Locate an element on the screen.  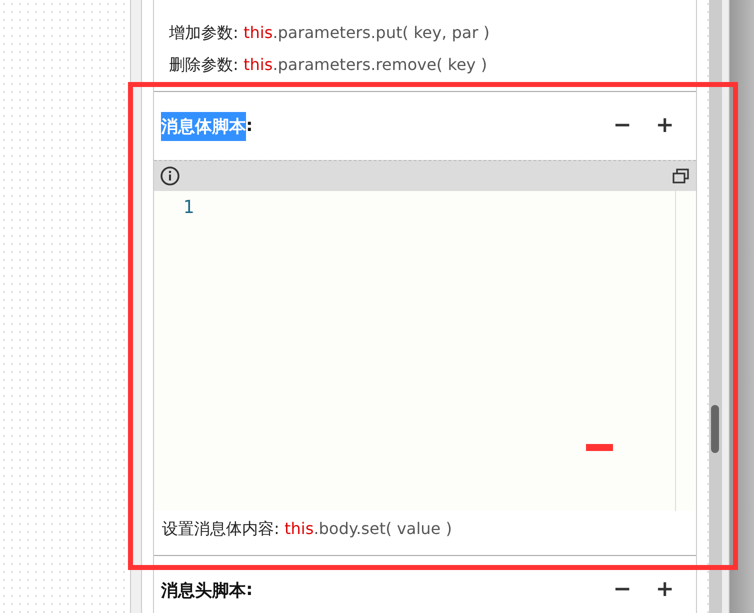
hint-text: 增加参数: this.parameters.put( key, par ) is located at coordinates (329, 33).